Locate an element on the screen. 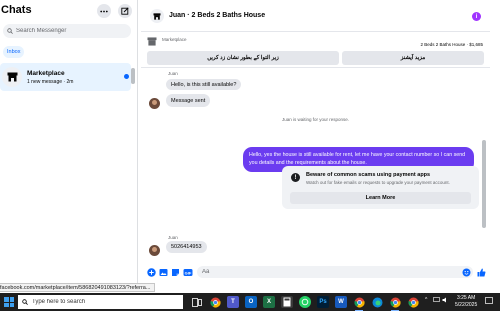 This screenshot has width=500, height=311. unread-dot is located at coordinates (126, 76).